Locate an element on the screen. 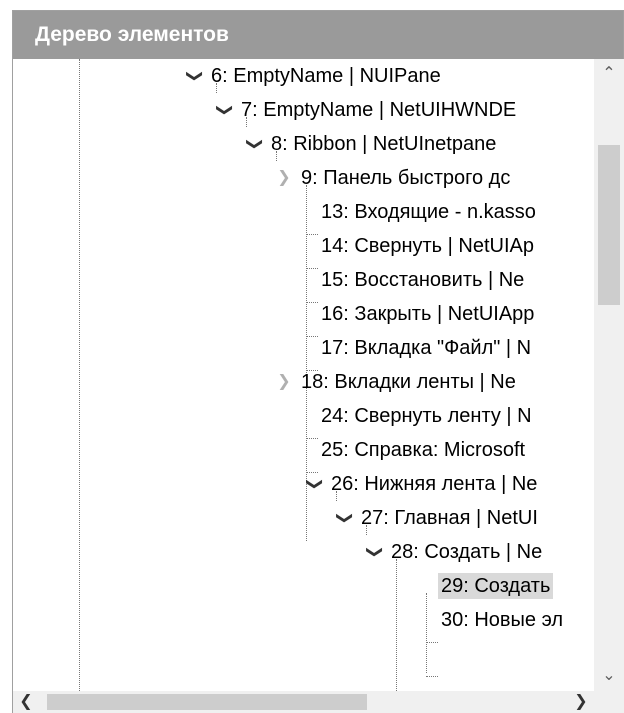  panel-title: Дерево элементов is located at coordinates (318, 35).